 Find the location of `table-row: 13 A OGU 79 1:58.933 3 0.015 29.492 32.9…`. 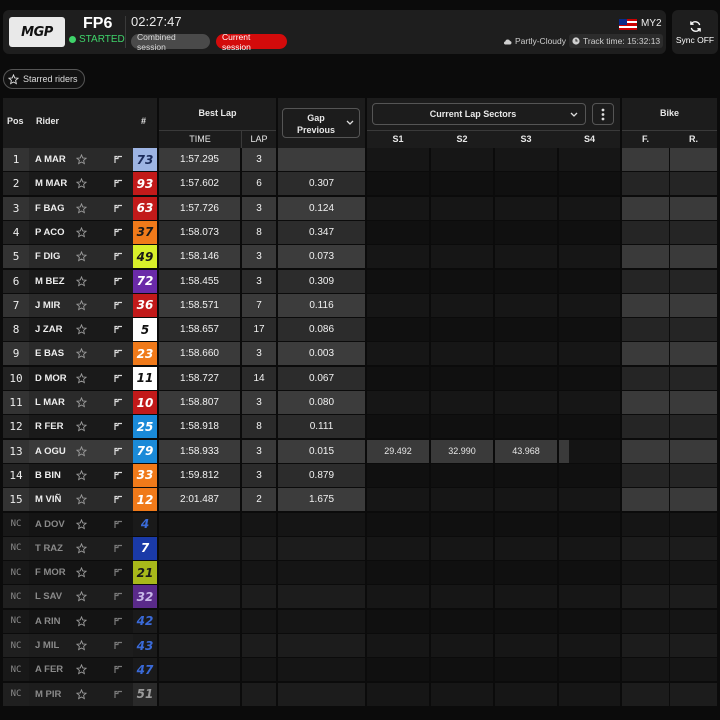

table-row: 13 A OGU 79 1:58.933 3 0.015 29.492 32.9… is located at coordinates (360, 451).